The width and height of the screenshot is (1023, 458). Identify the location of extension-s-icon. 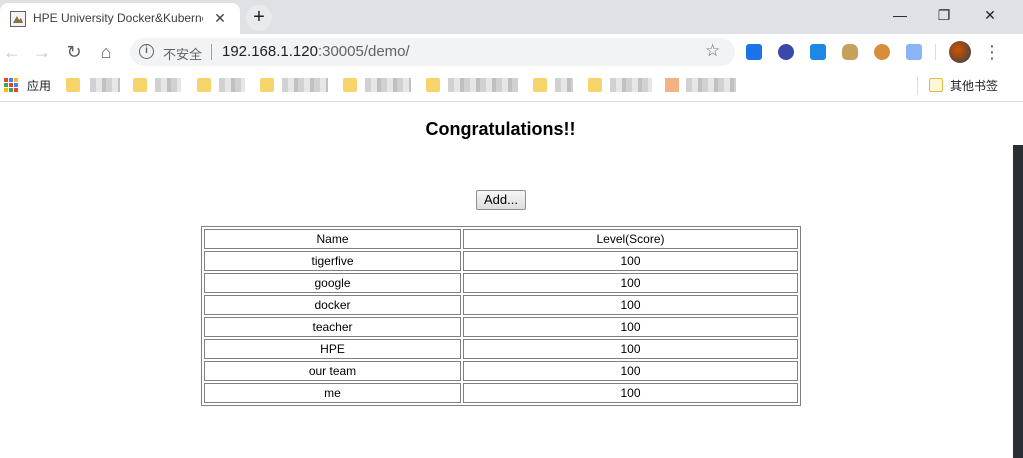
(786, 52).